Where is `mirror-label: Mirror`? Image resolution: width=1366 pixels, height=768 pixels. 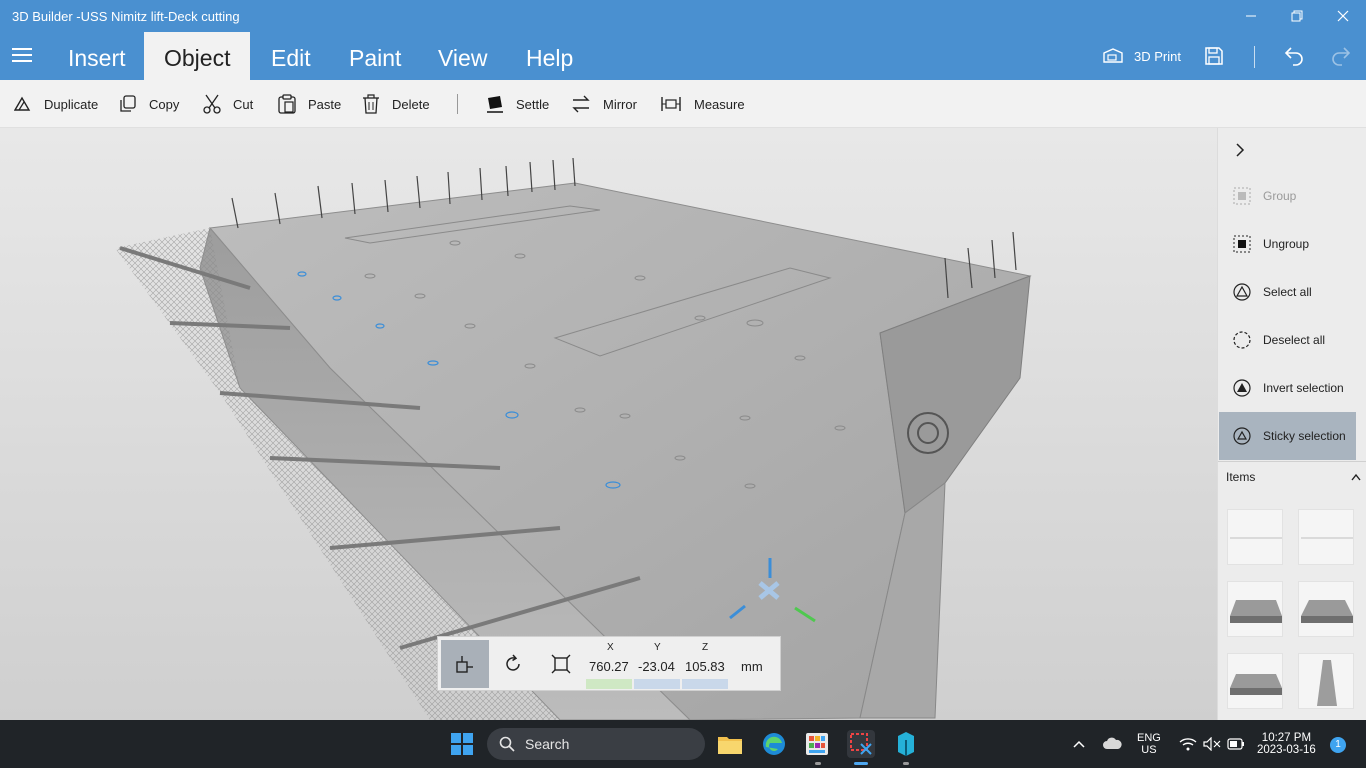
mirror-label: Mirror is located at coordinates (620, 104).